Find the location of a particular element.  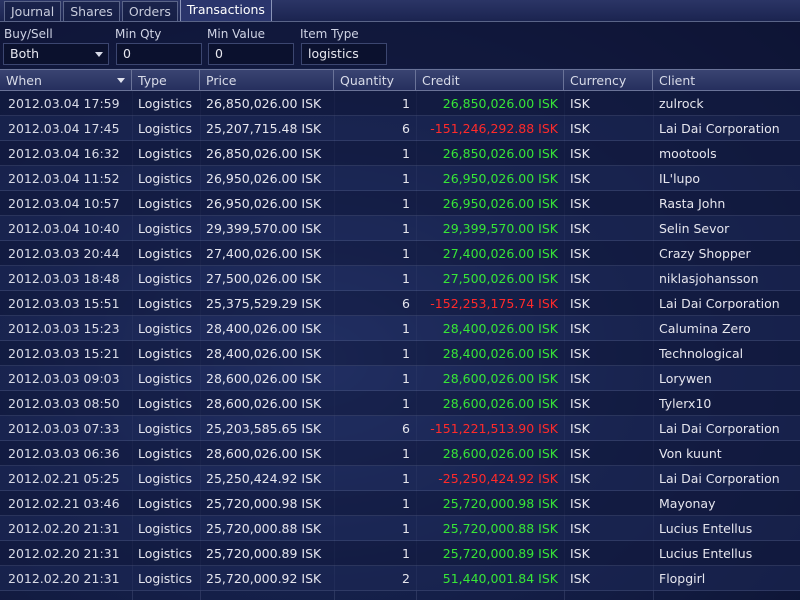

cell-when: 2012.03.03 20:44 is located at coordinates (64, 253).